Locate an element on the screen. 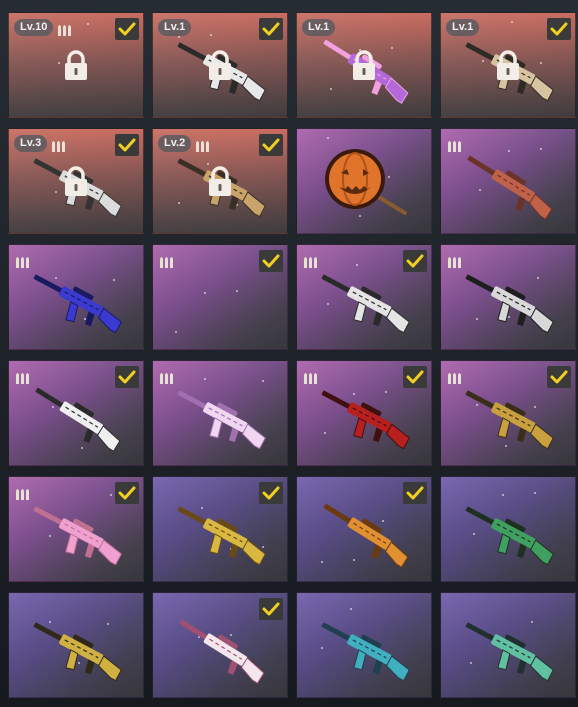  level-badge: Lv.2 is located at coordinates (175, 143).